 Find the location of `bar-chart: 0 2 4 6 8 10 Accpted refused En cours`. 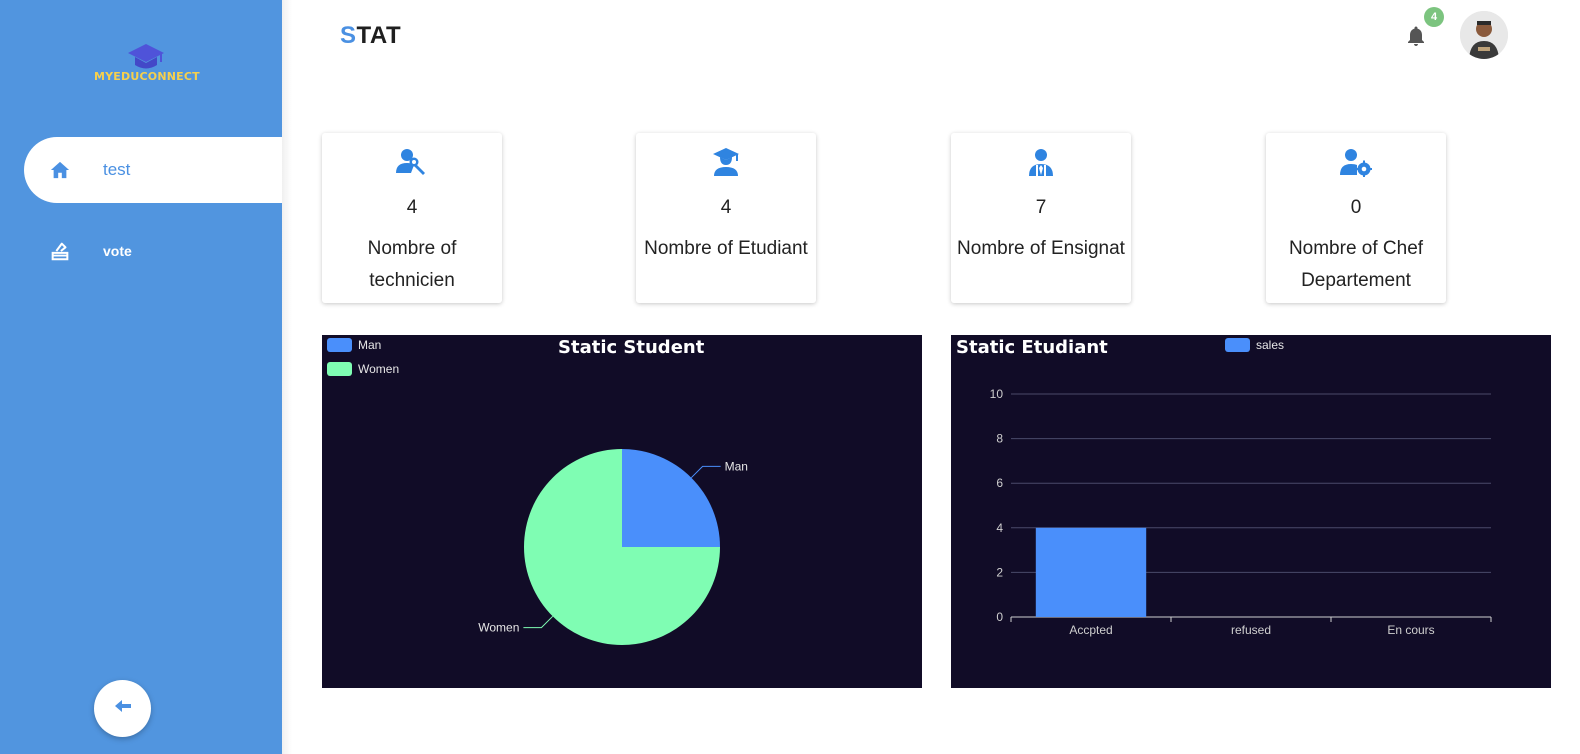

bar-chart: 0 2 4 6 8 10 Accpted refused En cours is located at coordinates (1241, 512).